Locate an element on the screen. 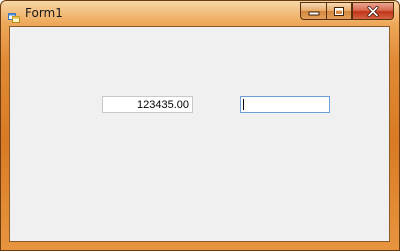 The height and width of the screenshot is (251, 400). maximize-button is located at coordinates (339, 11).